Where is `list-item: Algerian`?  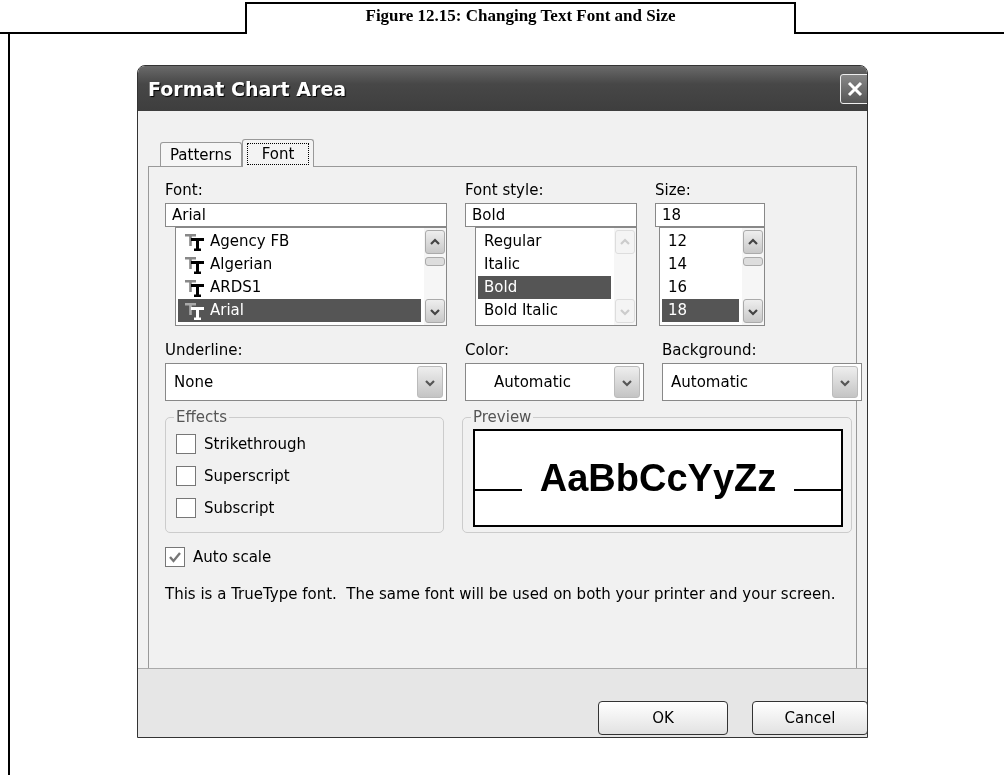
list-item: Algerian is located at coordinates (299, 264).